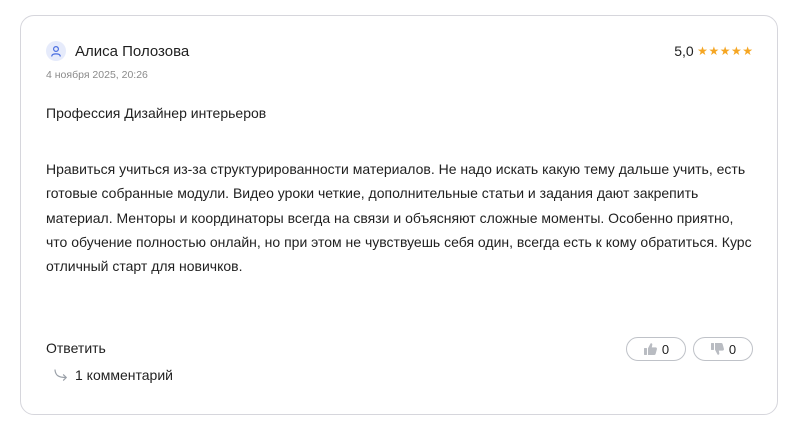 This screenshot has height=431, width=796. Describe the element at coordinates (156, 113) in the screenshot. I see `profession-title: Профессия Дизайнер интерьеров` at that location.